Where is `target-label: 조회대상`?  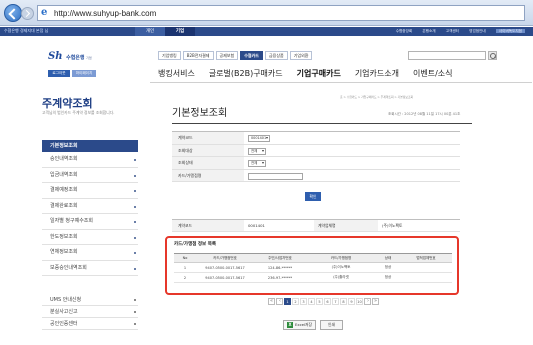
target-label: 조회대상 is located at coordinates (208, 150).